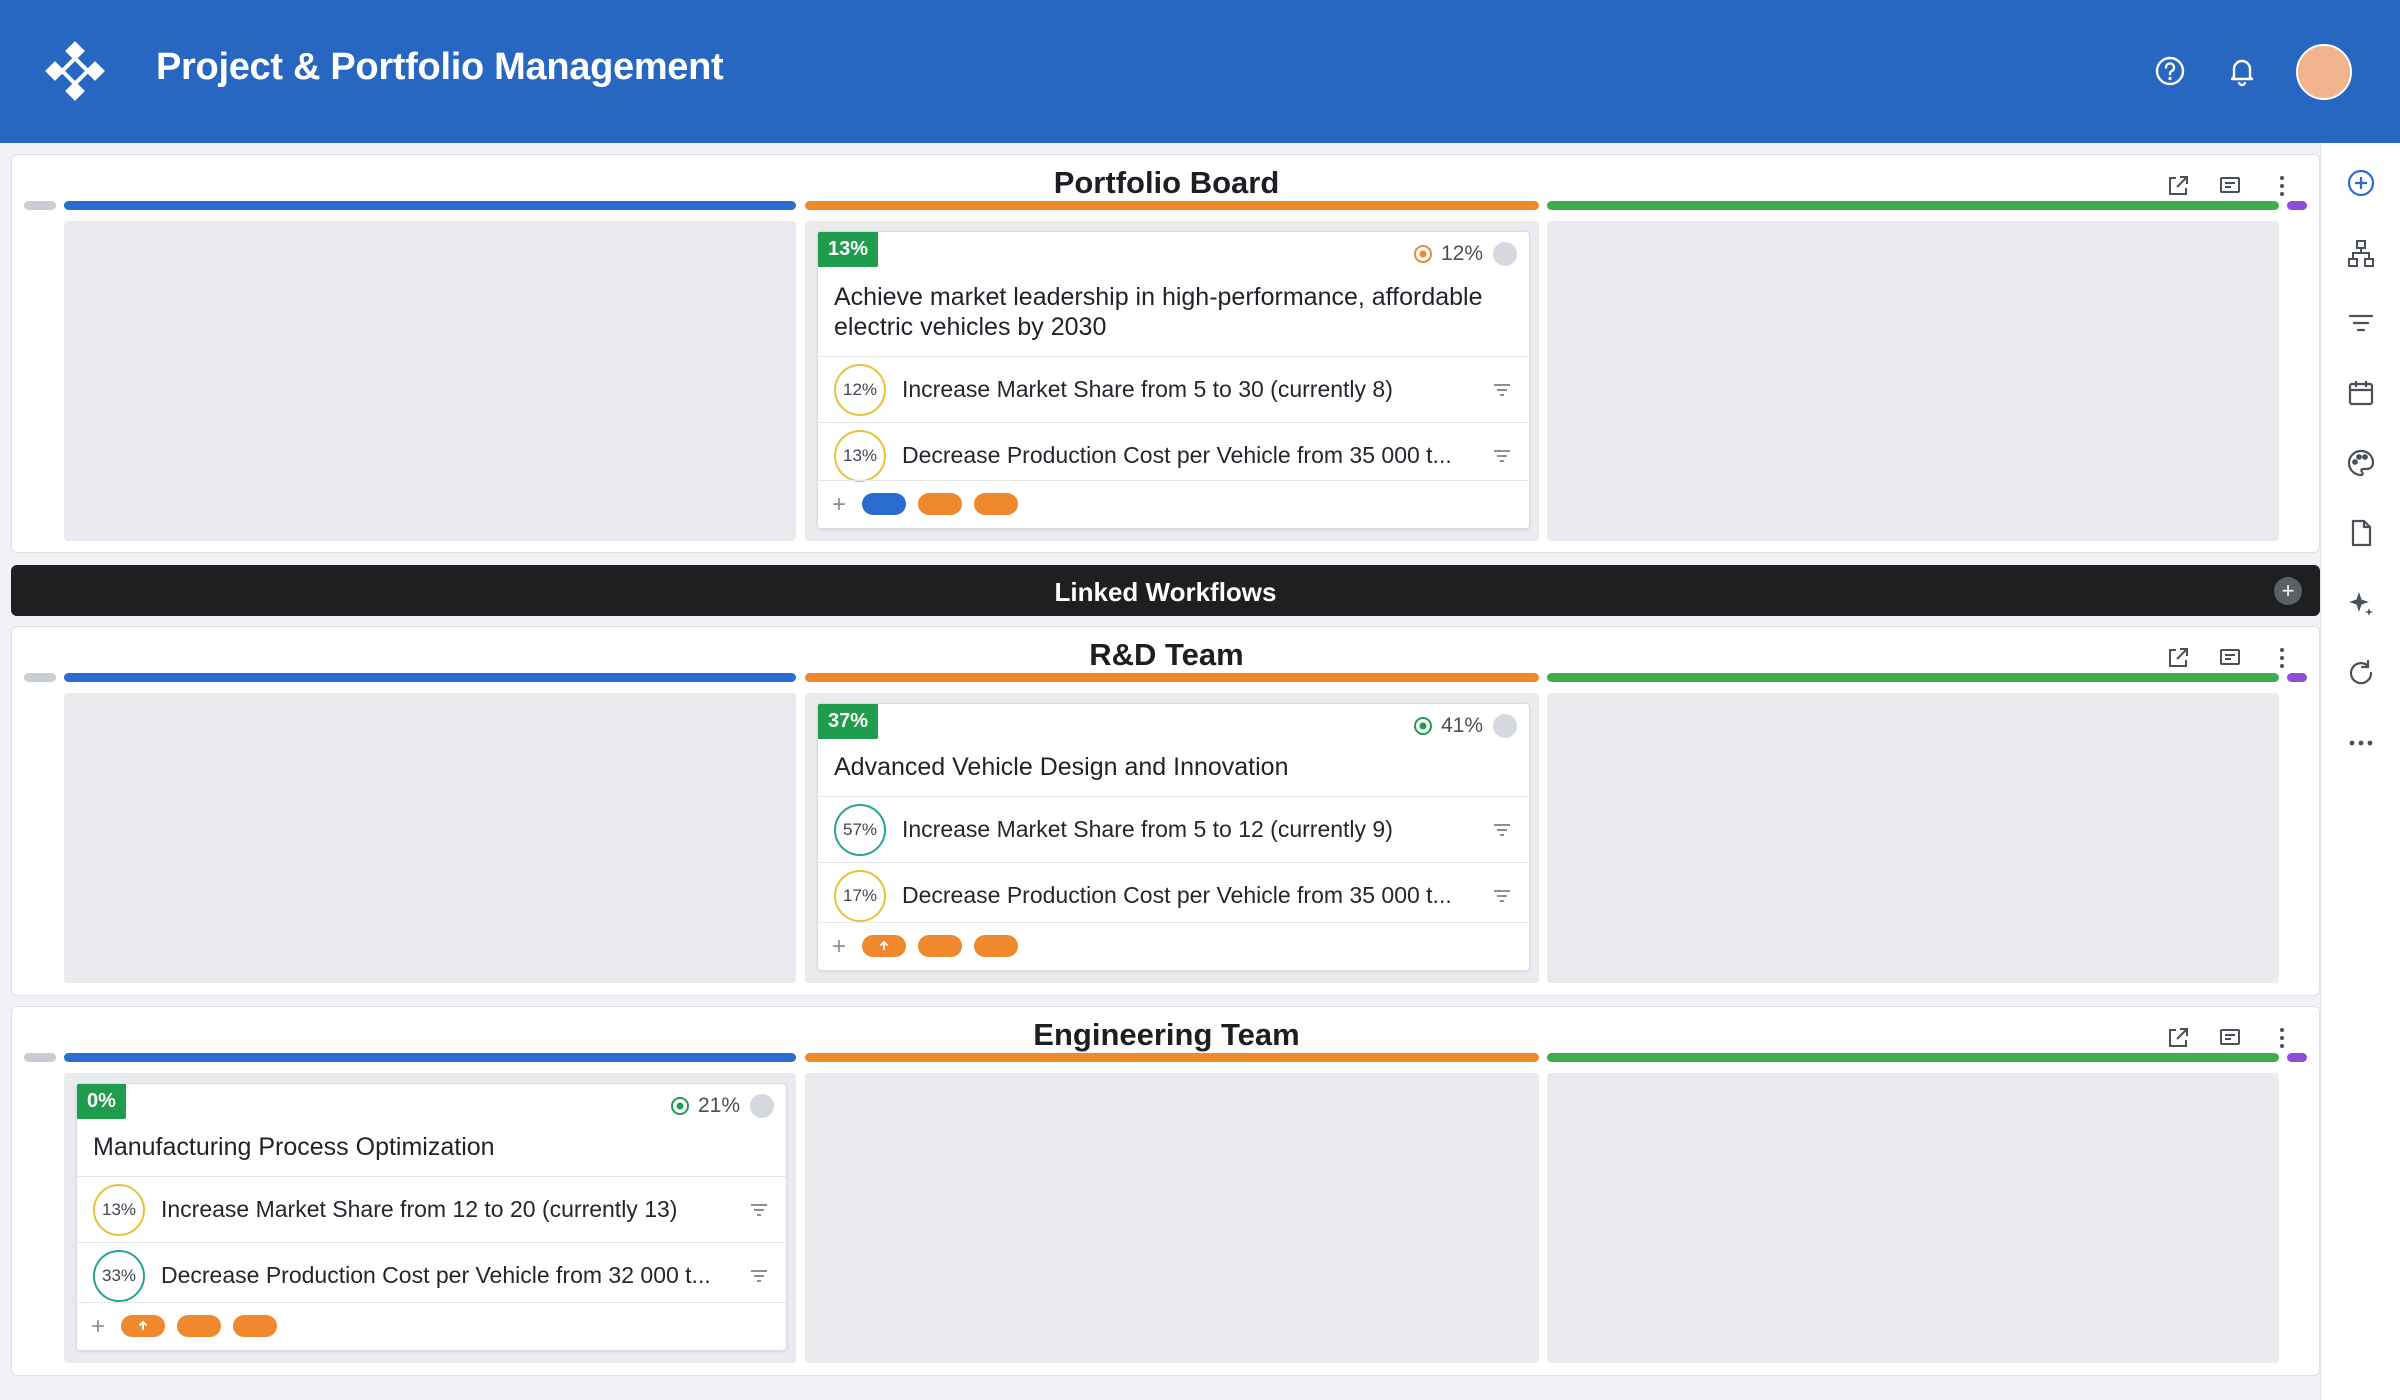  What do you see at coordinates (1166, 654) in the screenshot?
I see `board-title: R&D Team` at bounding box center [1166, 654].